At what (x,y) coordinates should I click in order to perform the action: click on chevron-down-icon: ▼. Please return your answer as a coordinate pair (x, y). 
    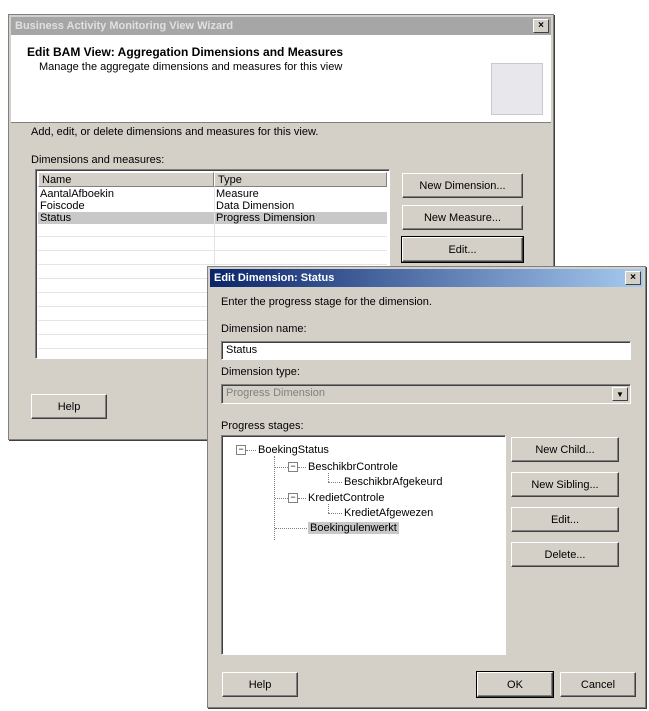
    Looking at the image, I should click on (620, 394).